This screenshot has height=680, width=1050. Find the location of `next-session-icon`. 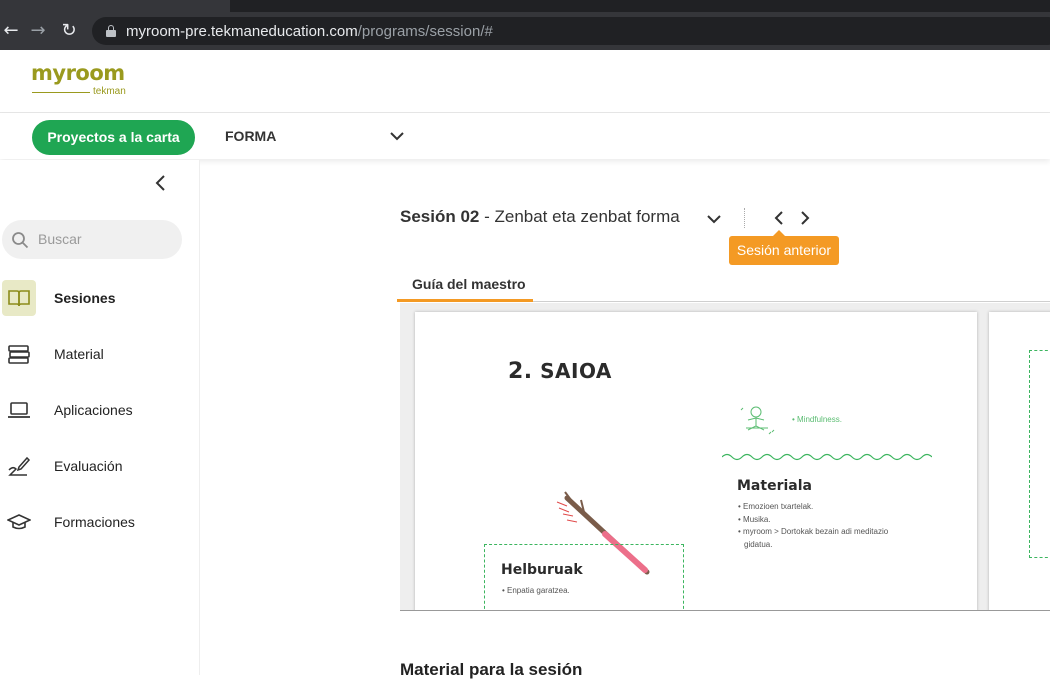

next-session-icon is located at coordinates (805, 218).